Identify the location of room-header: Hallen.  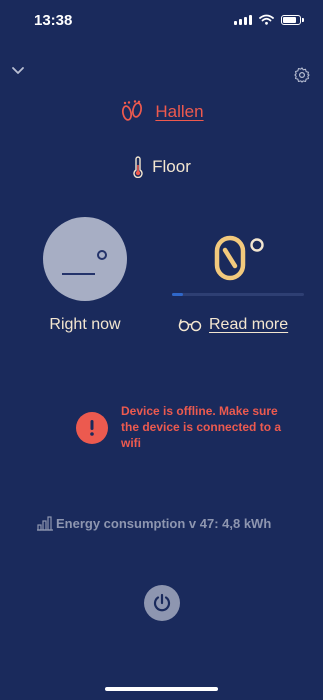
(161, 112).